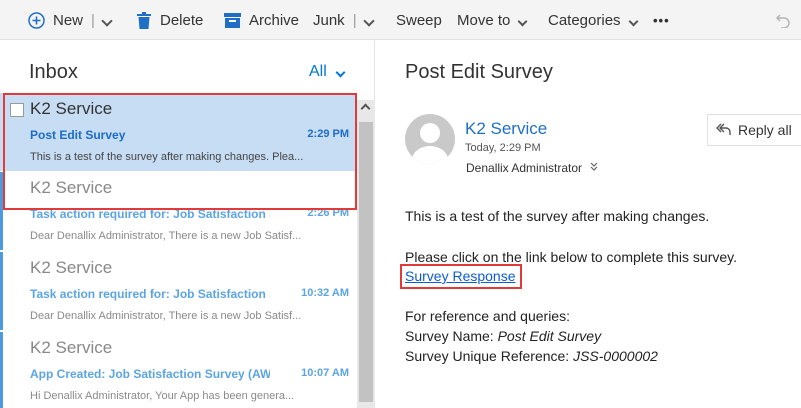 This screenshot has width=801, height=408. What do you see at coordinates (144, 20) in the screenshot?
I see `trash-icon` at bounding box center [144, 20].